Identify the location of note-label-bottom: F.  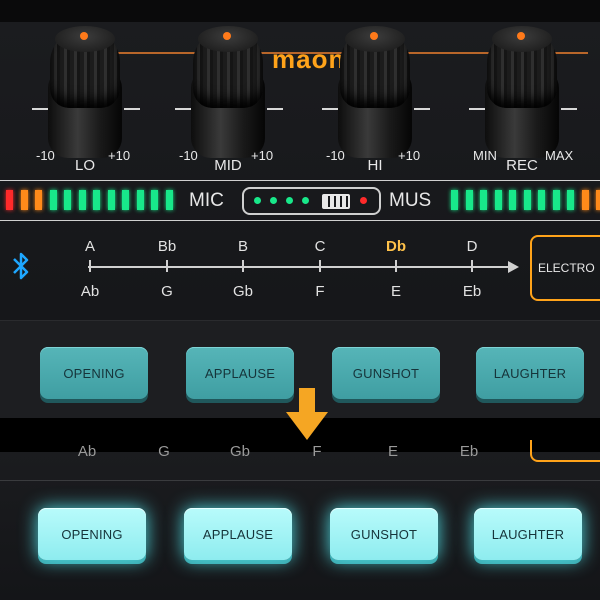
(320, 291).